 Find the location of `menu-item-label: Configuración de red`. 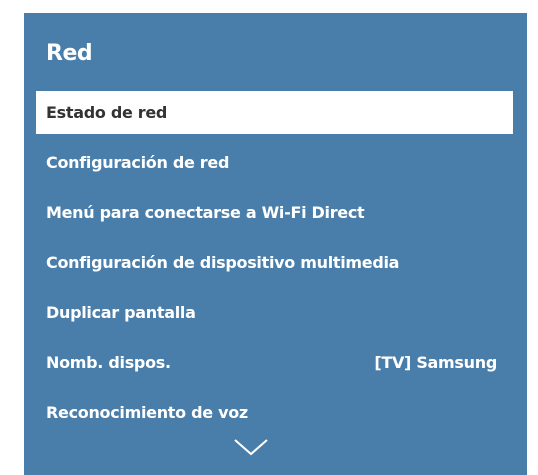

menu-item-label: Configuración de red is located at coordinates (138, 162).